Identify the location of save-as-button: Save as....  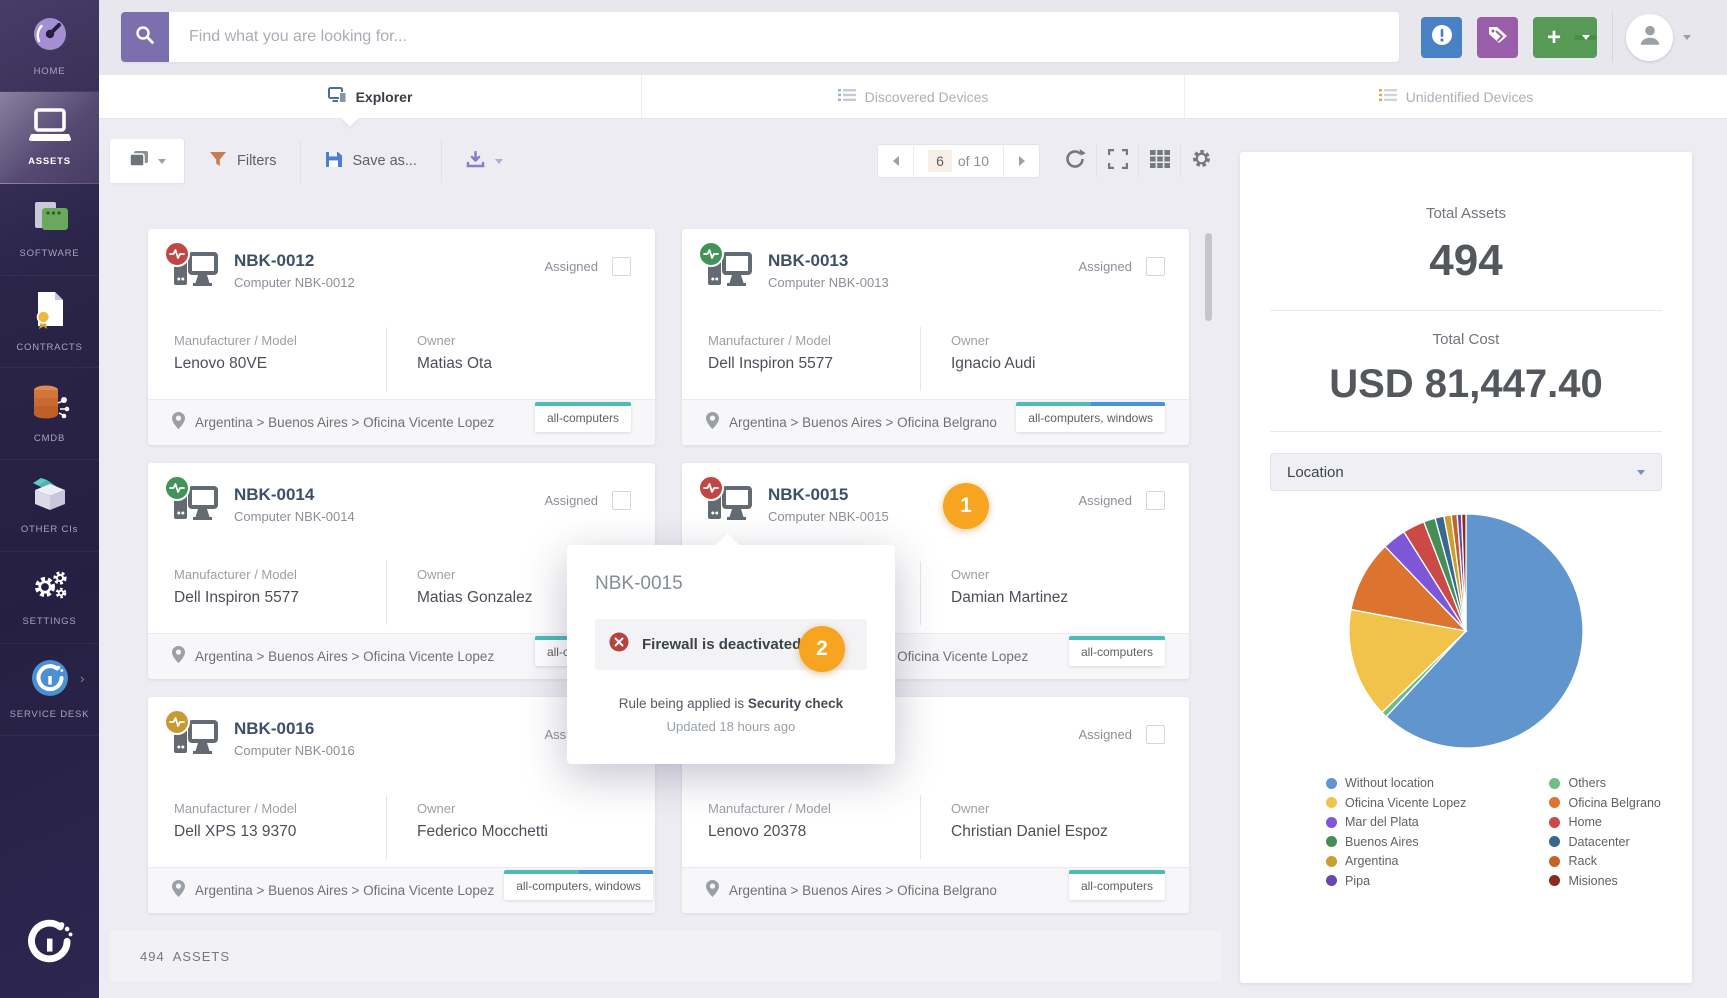
(370, 161).